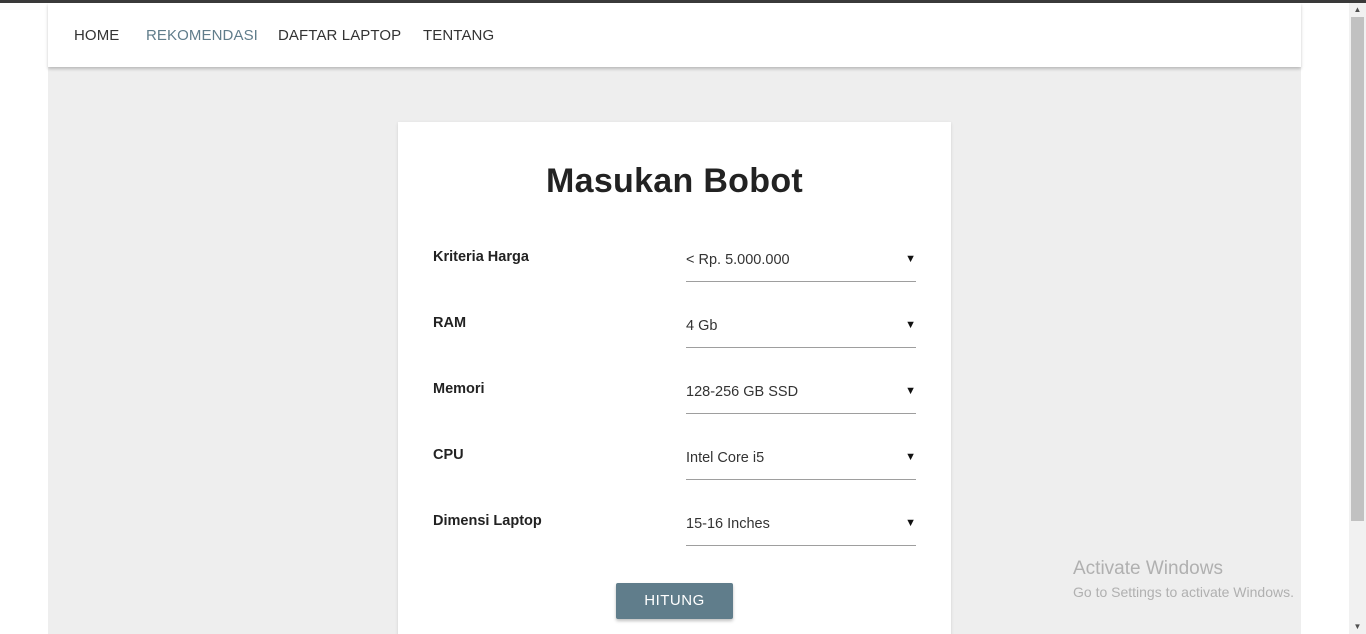  What do you see at coordinates (487, 521) in the screenshot?
I see `label-dimensi-laptop: Dimensi Laptop` at bounding box center [487, 521].